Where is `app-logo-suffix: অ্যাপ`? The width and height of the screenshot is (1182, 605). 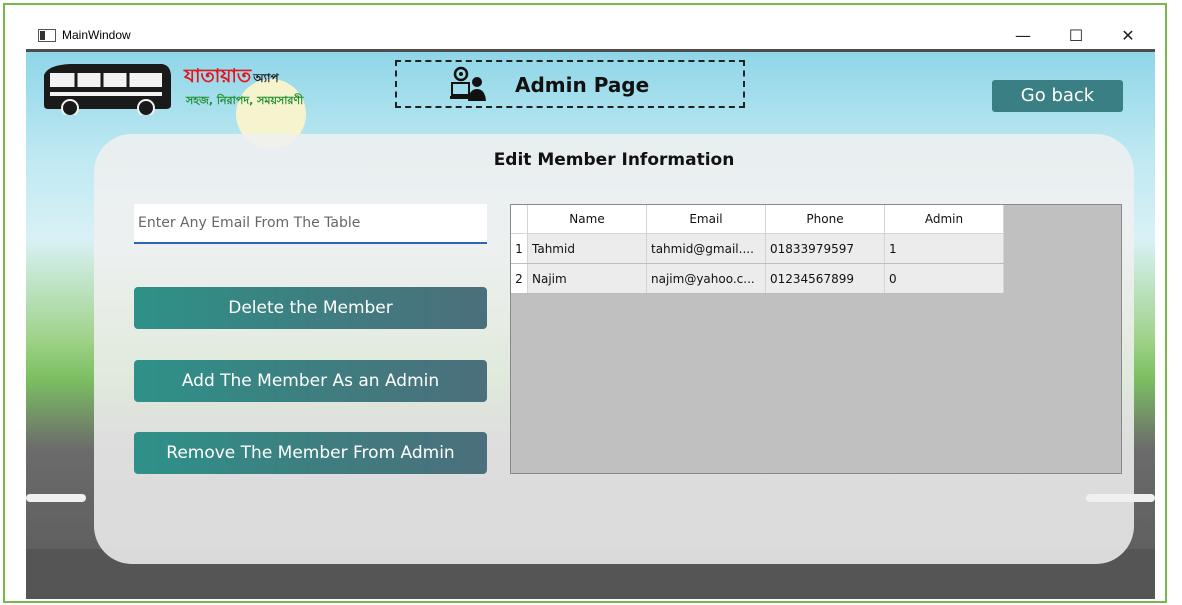 app-logo-suffix: অ্যাপ is located at coordinates (266, 78).